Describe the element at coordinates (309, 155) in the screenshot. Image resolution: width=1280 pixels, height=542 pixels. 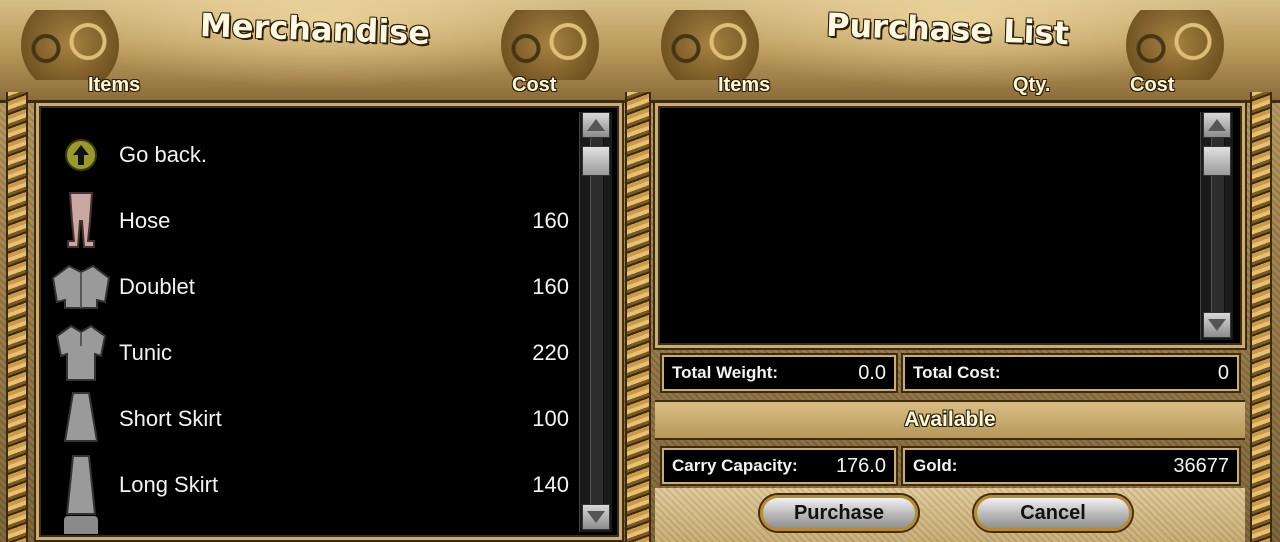
I see `merchandise-item-go-back: Go back.` at that location.